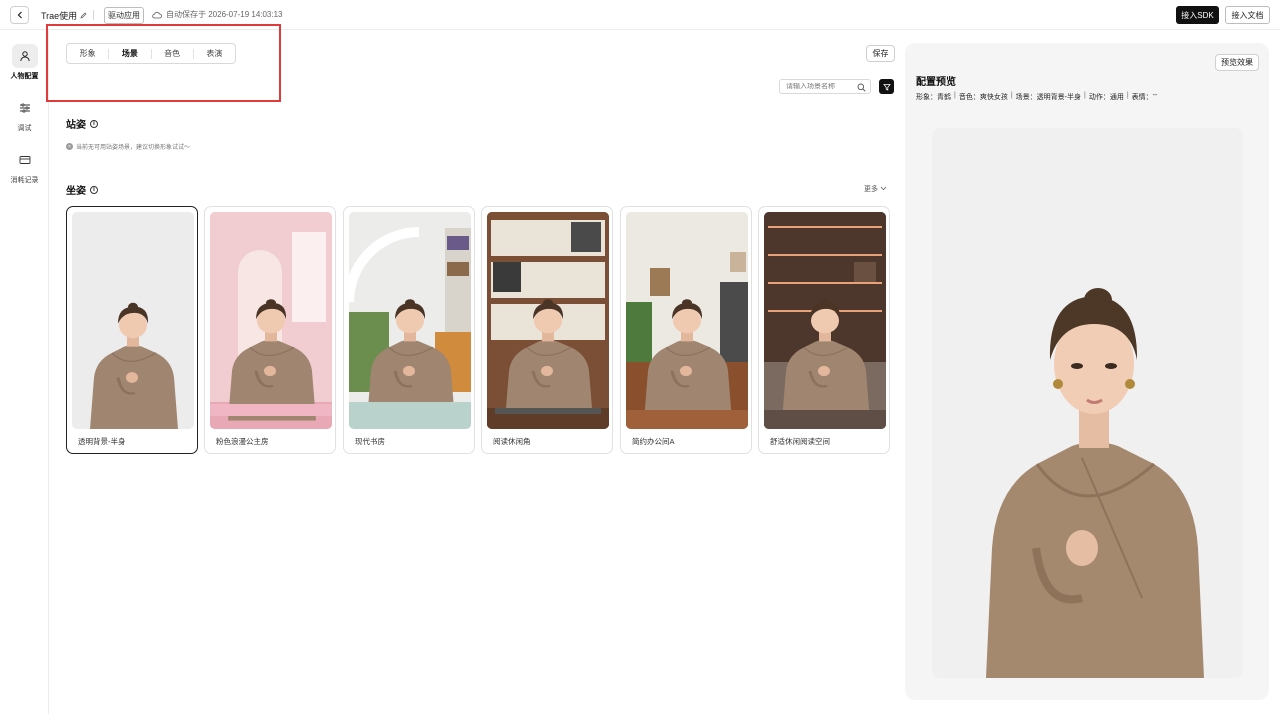 This screenshot has height=714, width=1280. I want to click on preview-effect-button: 预览效果, so click(1237, 62).